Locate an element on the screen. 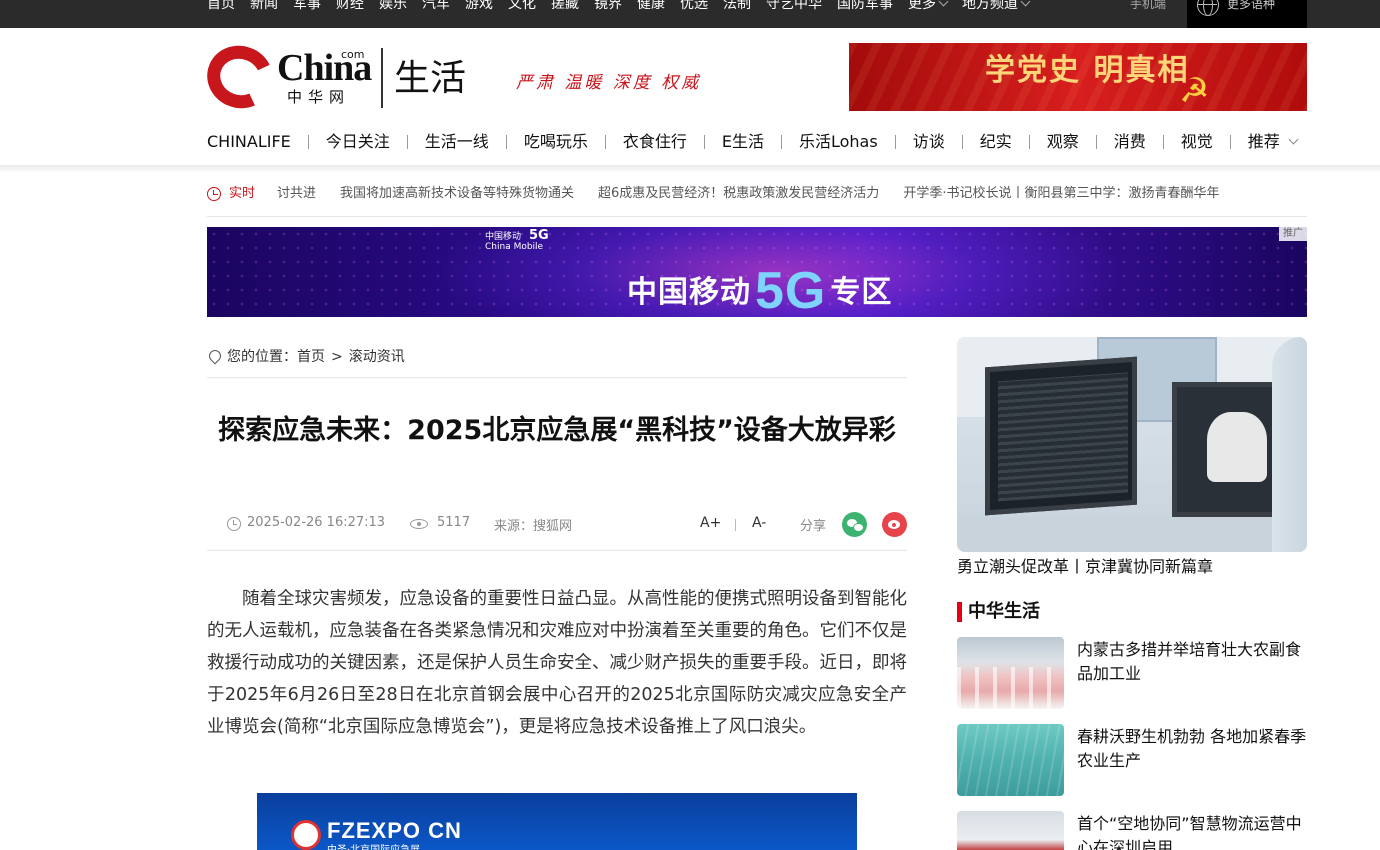 This screenshot has height=850, width=1380. top-nav-item: 健康 is located at coordinates (651, 8).